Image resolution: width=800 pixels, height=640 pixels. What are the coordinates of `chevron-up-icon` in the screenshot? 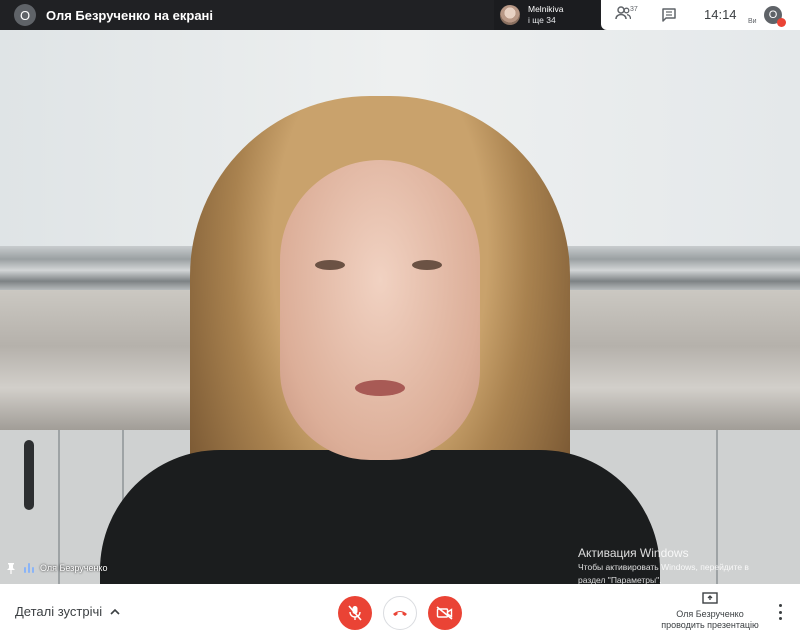 It's located at (115, 611).